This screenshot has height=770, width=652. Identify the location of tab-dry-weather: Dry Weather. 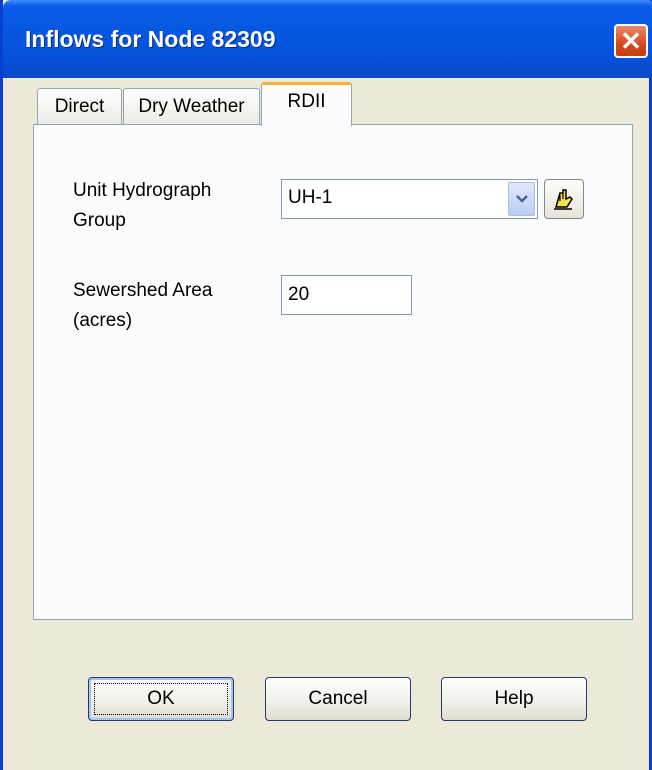
(191, 106).